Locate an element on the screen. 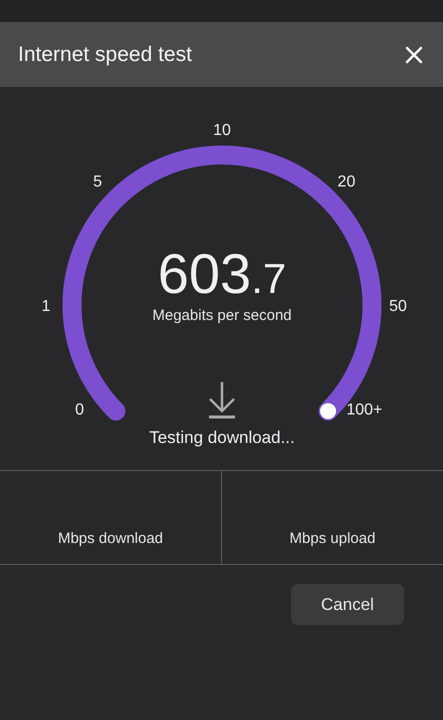 The image size is (443, 720). scale-label: 5 is located at coordinates (97, 182).